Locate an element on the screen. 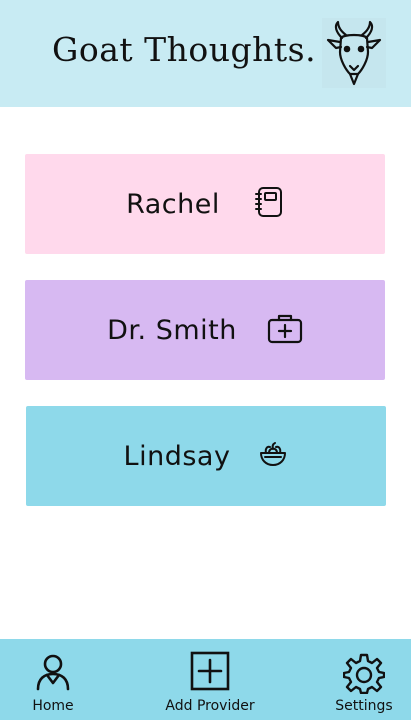 Image resolution: width=411 pixels, height=720 pixels. gear-icon is located at coordinates (364, 675).